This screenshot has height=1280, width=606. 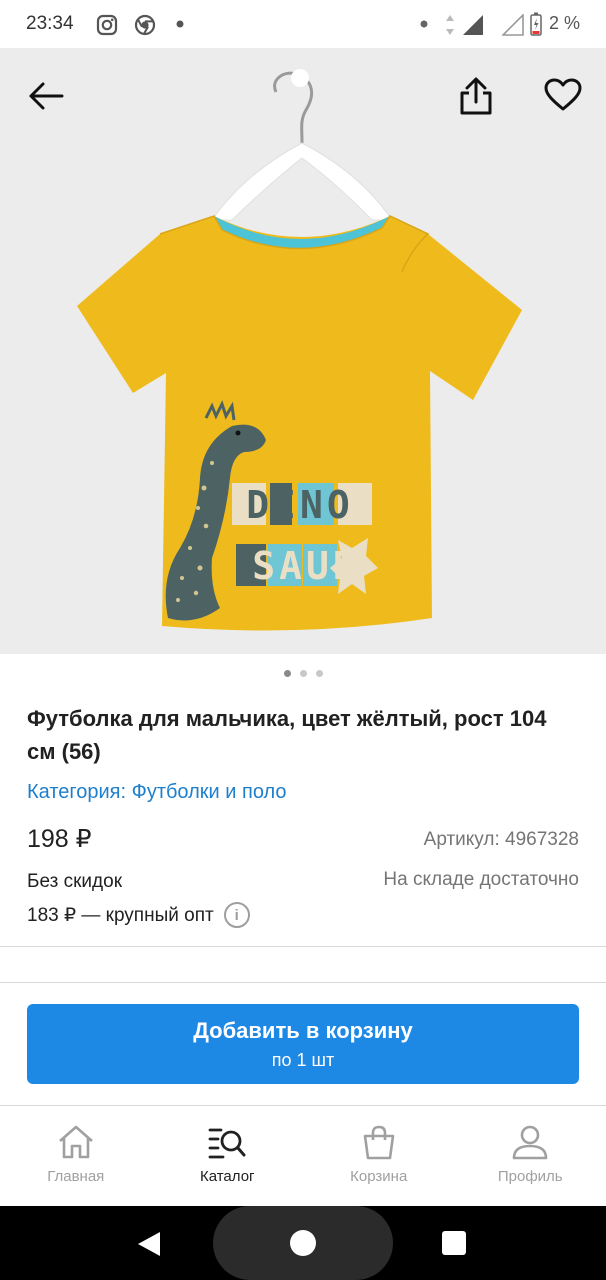 I want to click on system-navigation-bar, so click(x=303, y=1243).